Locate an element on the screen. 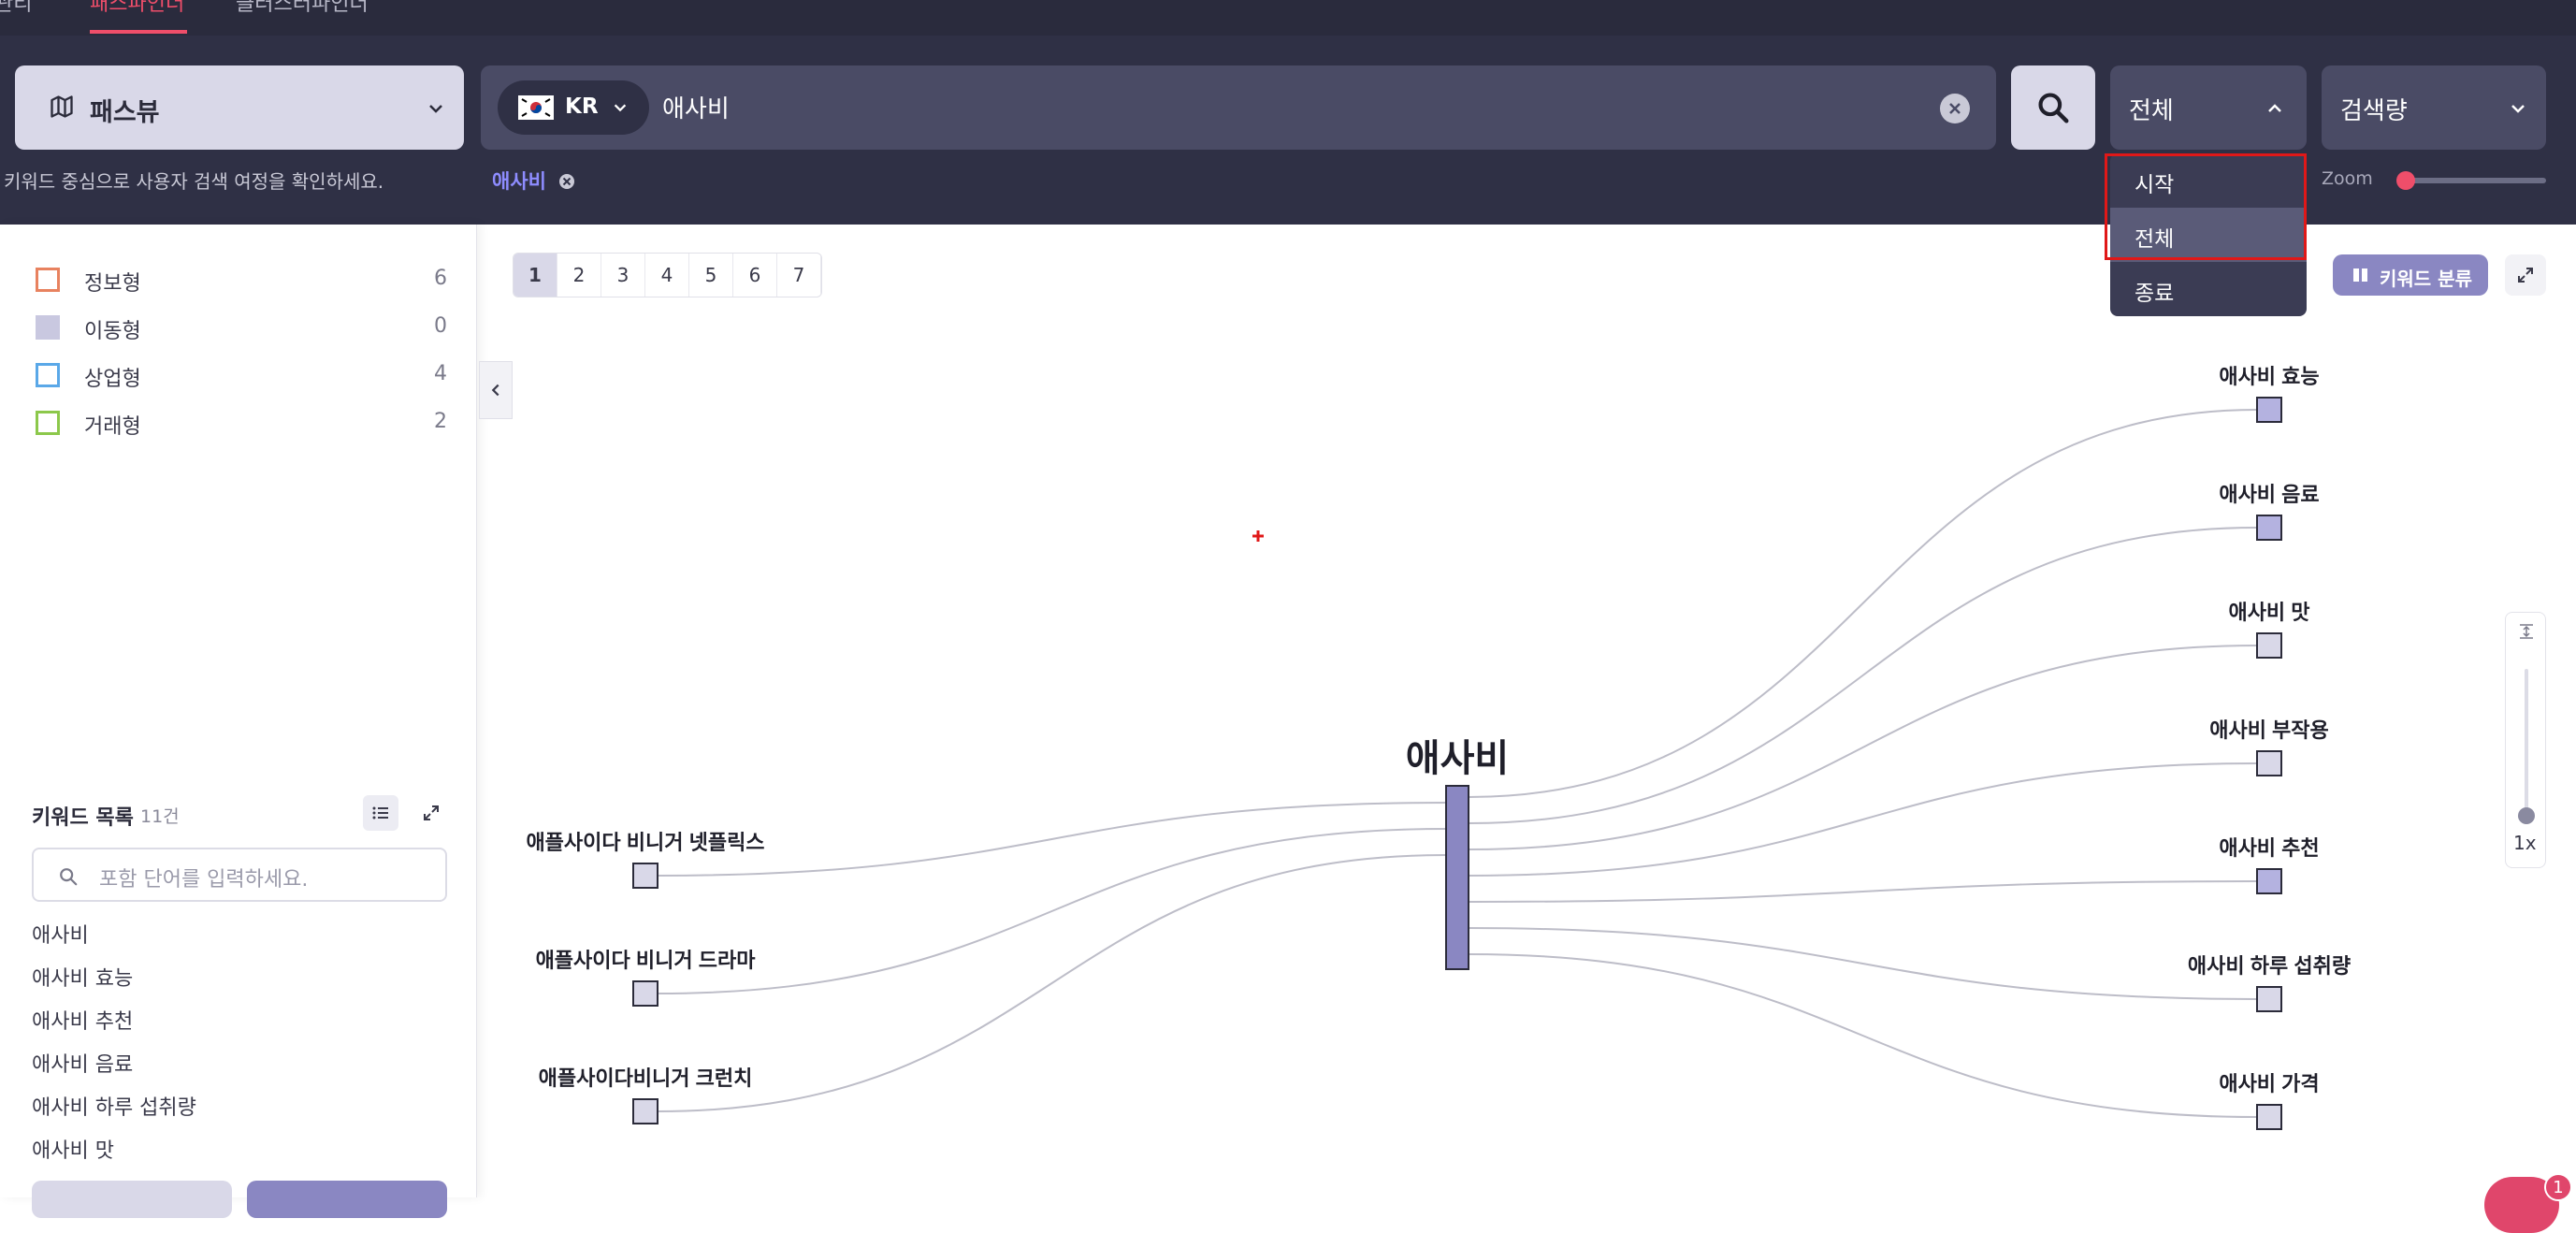  keyword-list-title: 키워드 목록 is located at coordinates (83, 818).